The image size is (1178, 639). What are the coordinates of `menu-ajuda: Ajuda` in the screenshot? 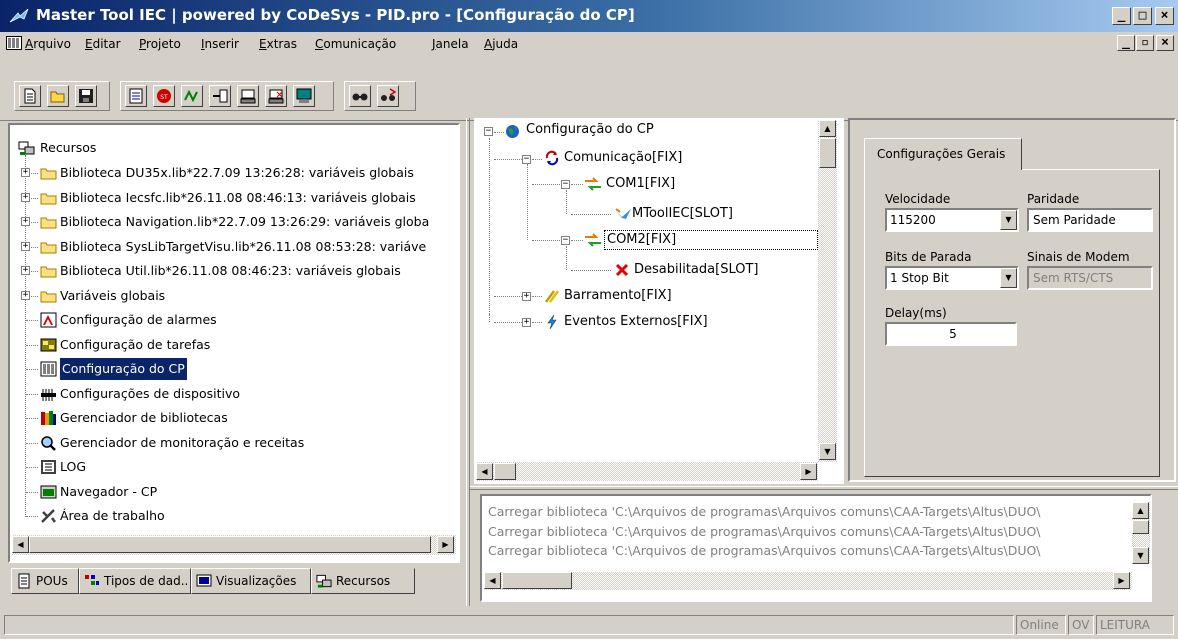 It's located at (501, 44).